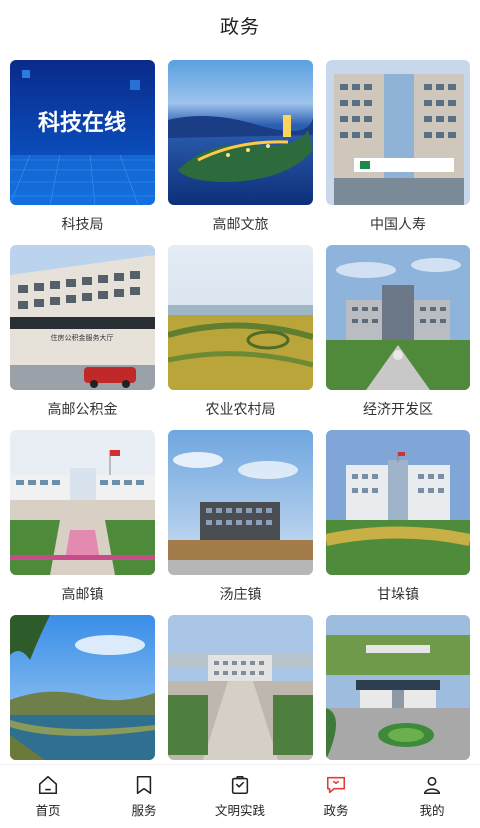 Image resolution: width=480 pixels, height=828 pixels. I want to click on tile-label: 高邮镇, so click(82, 595).